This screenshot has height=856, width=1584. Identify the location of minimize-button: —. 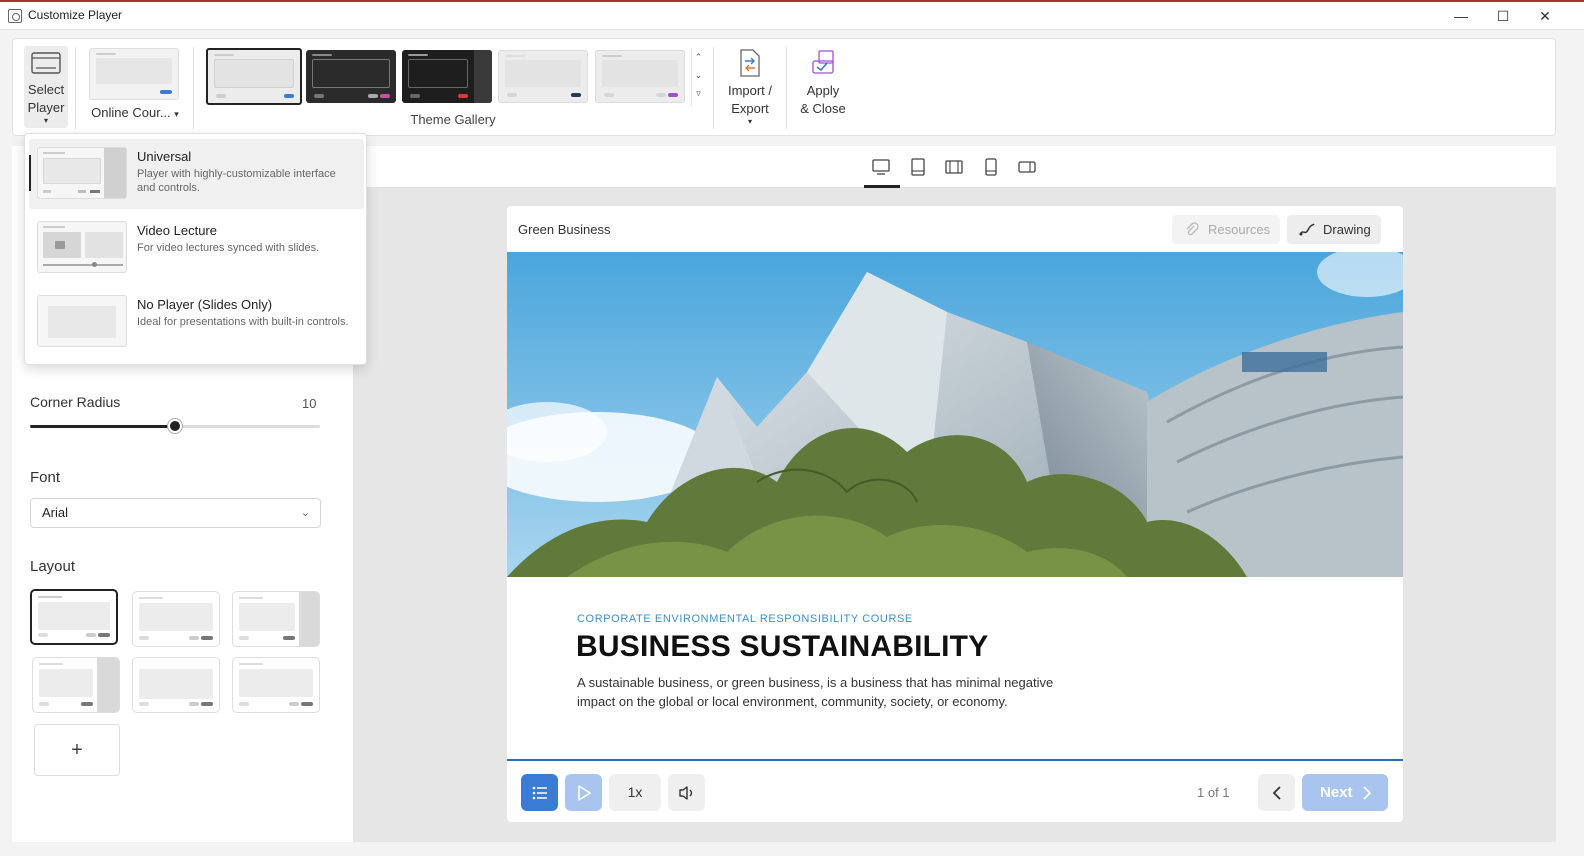
(1461, 16).